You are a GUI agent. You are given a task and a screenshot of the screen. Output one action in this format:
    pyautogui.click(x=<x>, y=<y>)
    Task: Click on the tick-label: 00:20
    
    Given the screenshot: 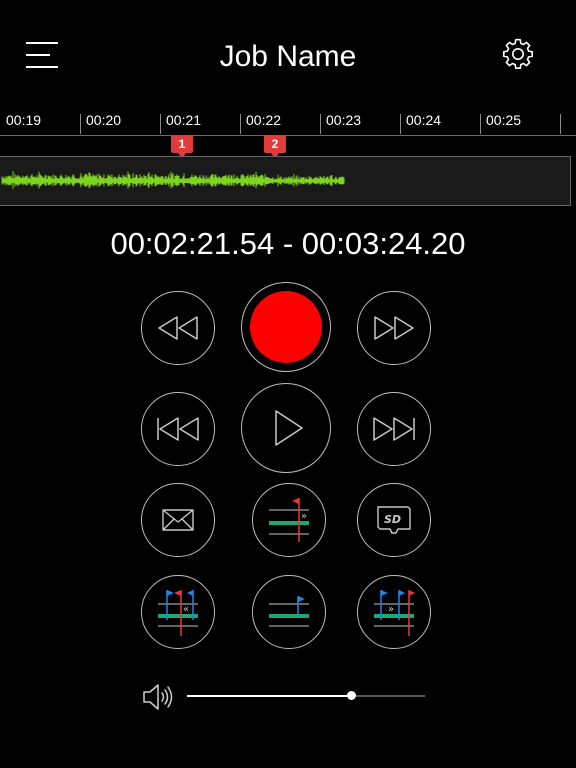 What is the action you would take?
    pyautogui.click(x=104, y=120)
    